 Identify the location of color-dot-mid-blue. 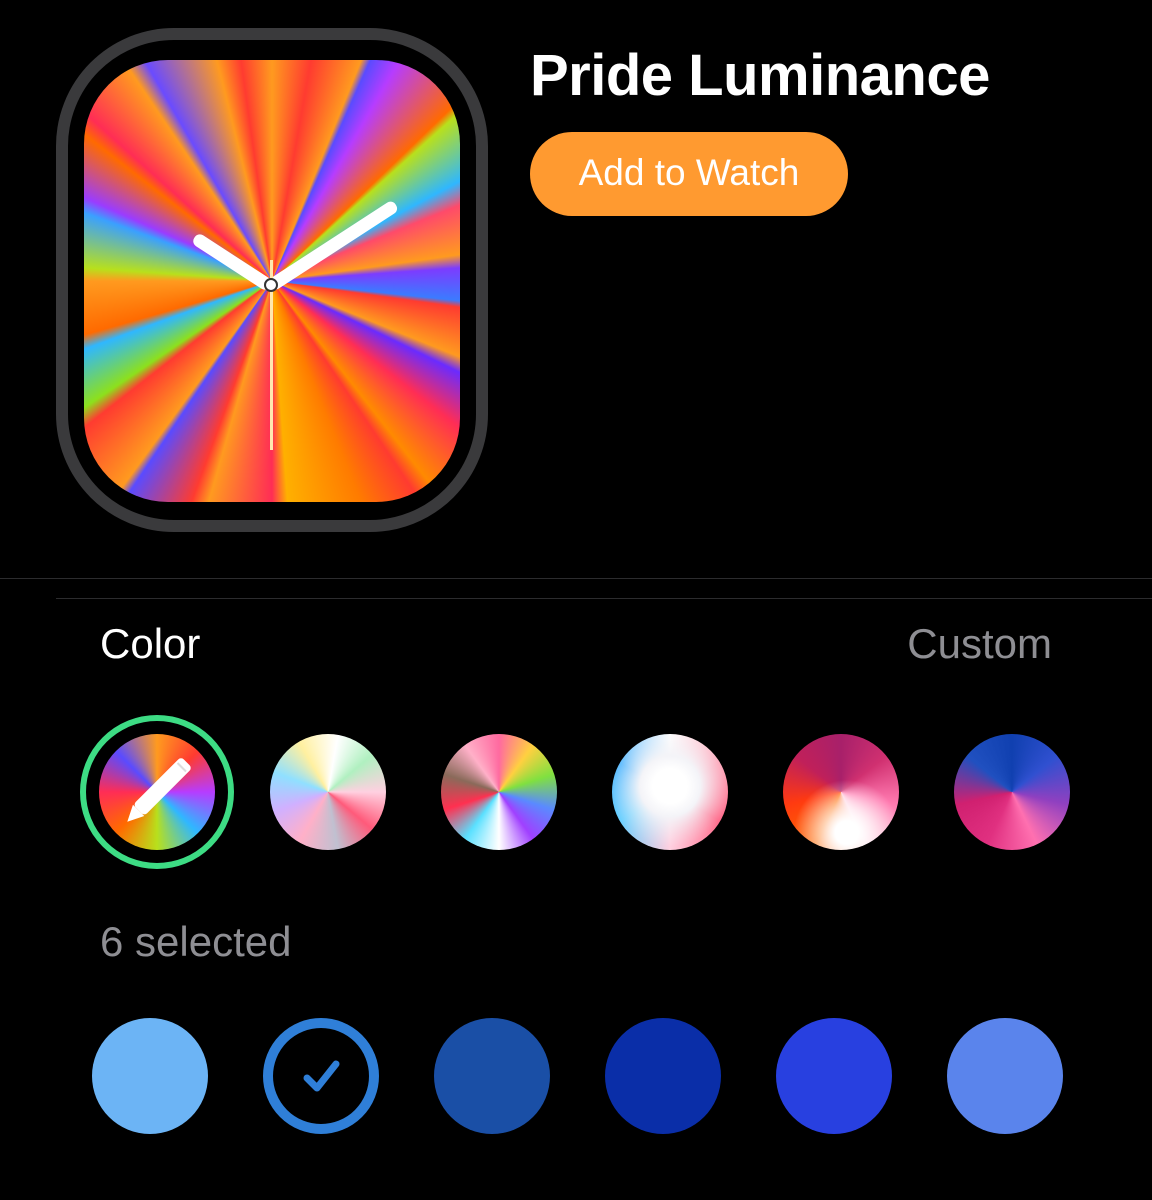
(492, 1076).